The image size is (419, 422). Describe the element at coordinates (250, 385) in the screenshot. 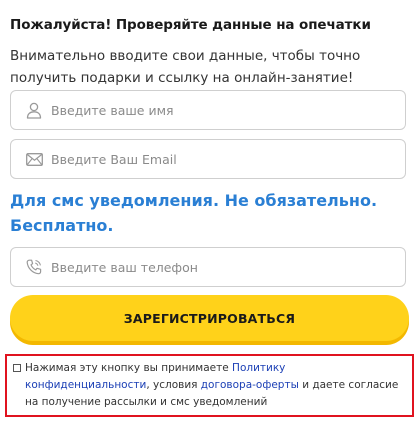

I see `offer-agreement-link: договора-оферты` at that location.